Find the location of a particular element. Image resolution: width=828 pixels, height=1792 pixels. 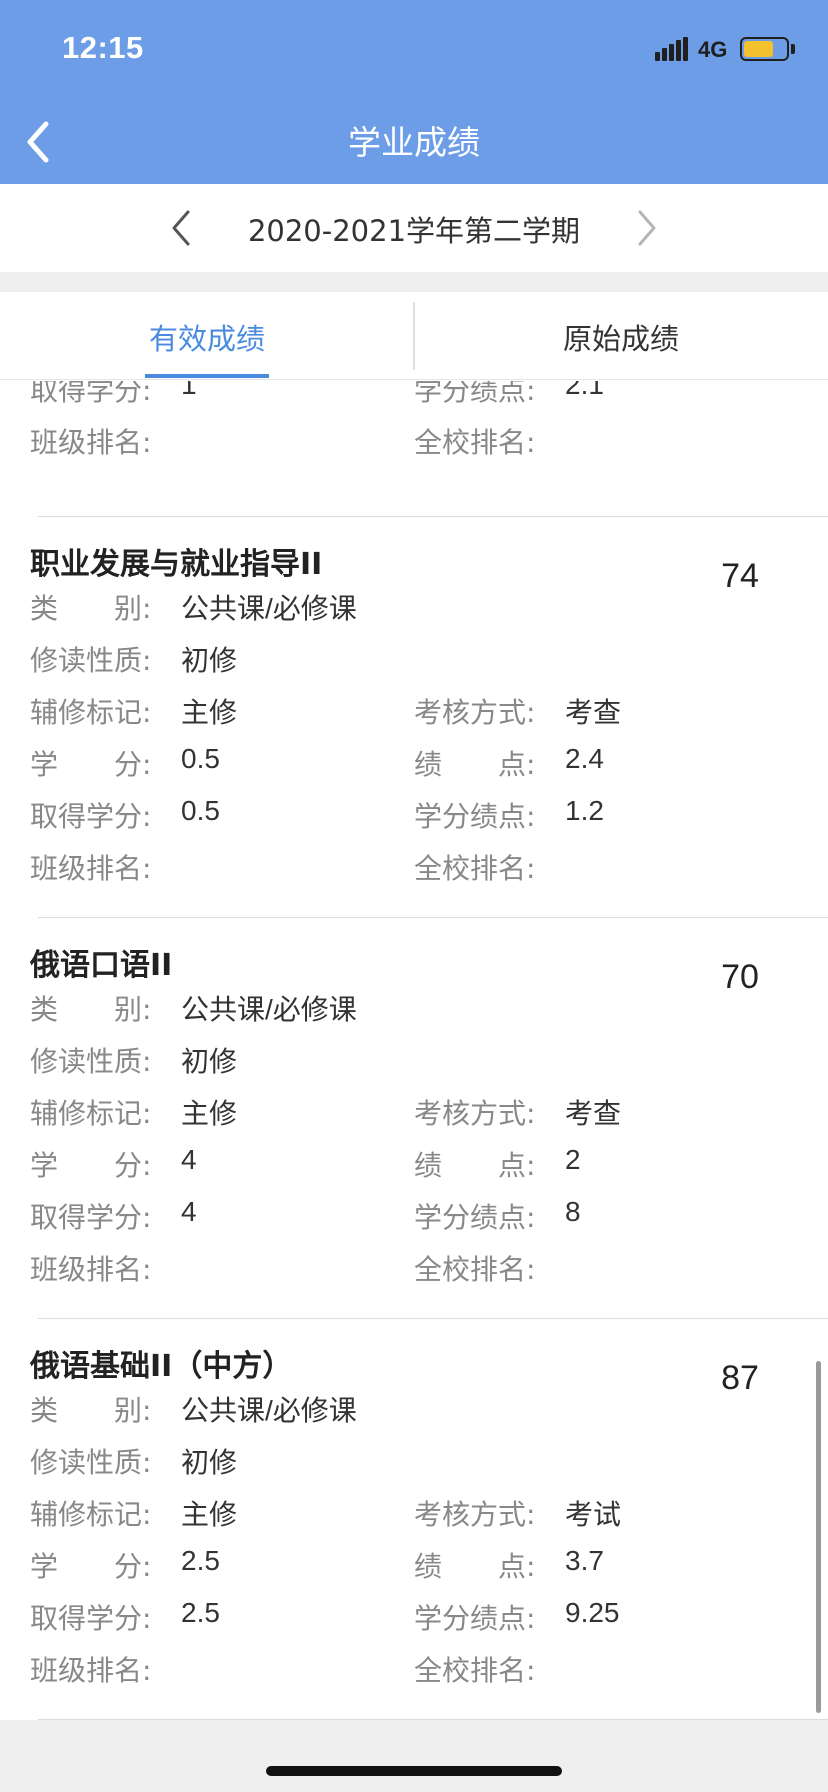

active-tab-indicator is located at coordinates (207, 376).